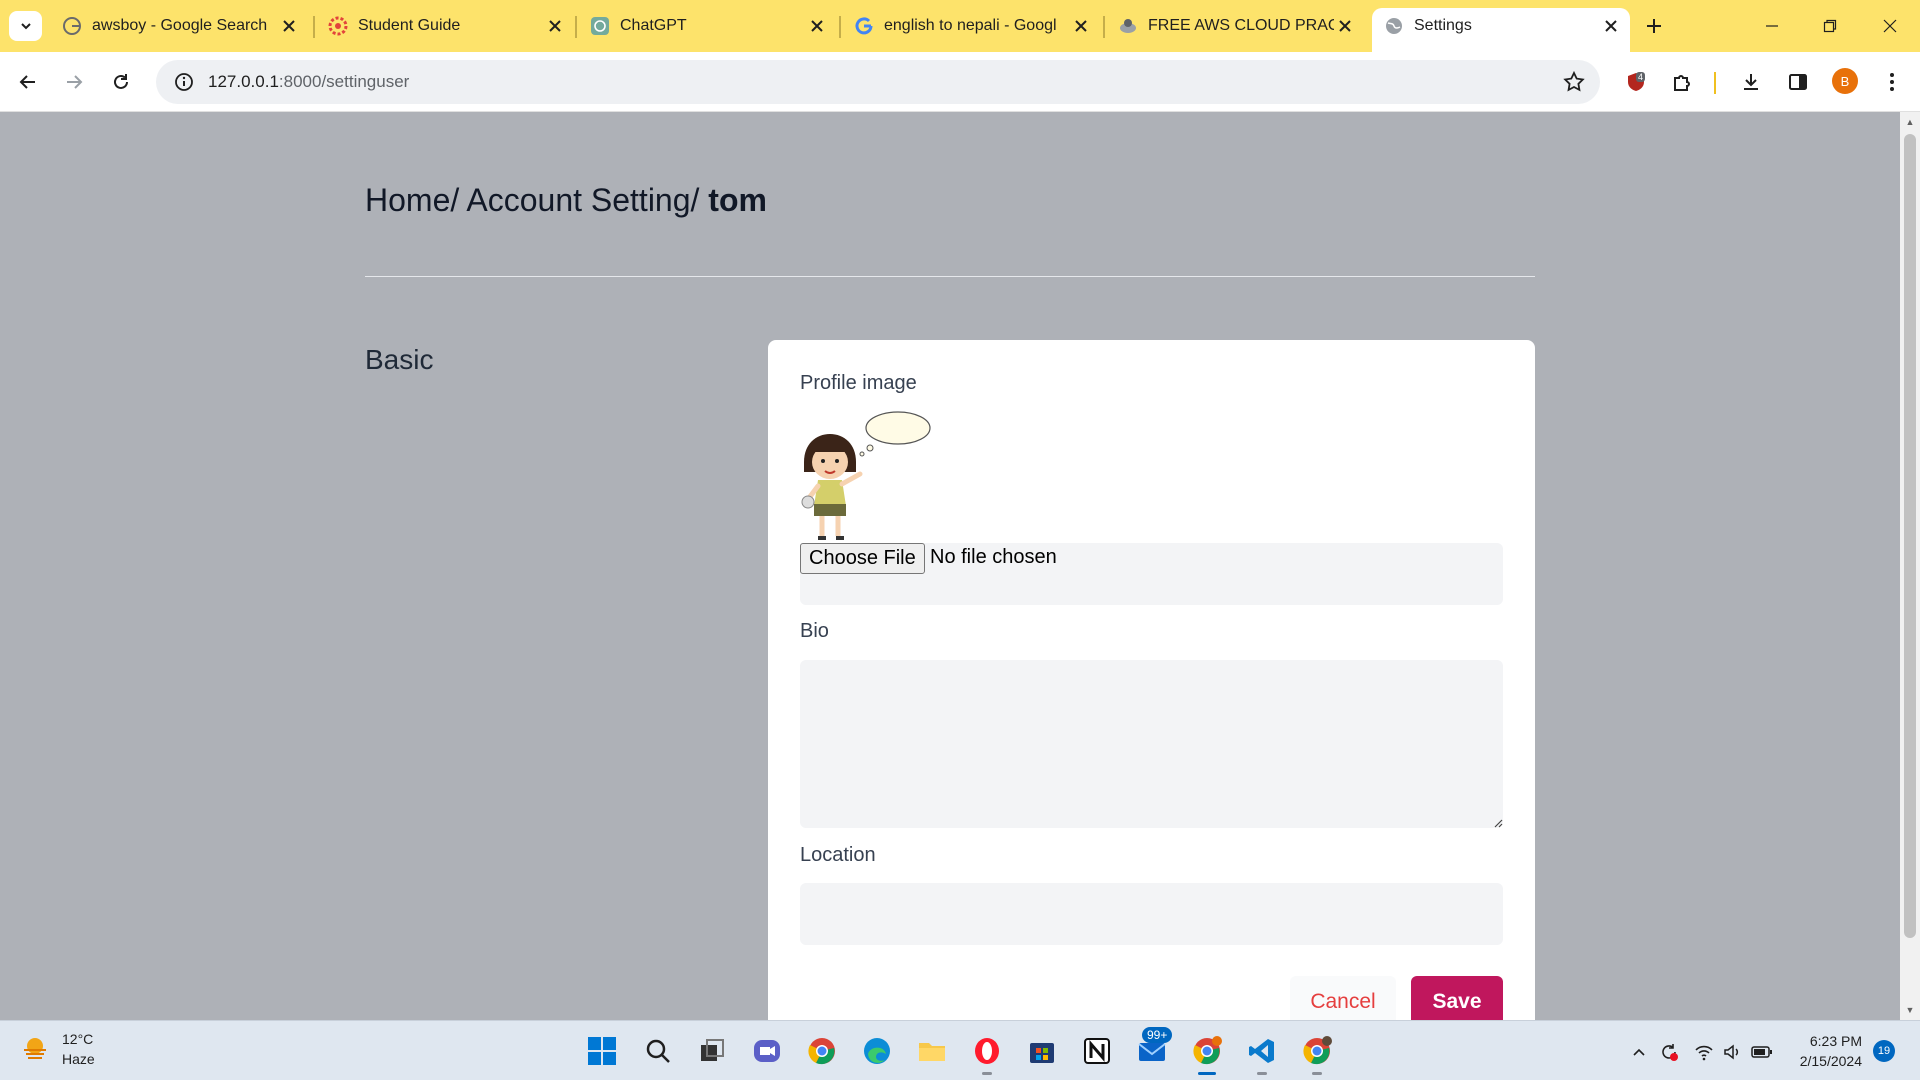 This screenshot has width=1920, height=1080. I want to click on taskbar-search-button, so click(658, 1051).